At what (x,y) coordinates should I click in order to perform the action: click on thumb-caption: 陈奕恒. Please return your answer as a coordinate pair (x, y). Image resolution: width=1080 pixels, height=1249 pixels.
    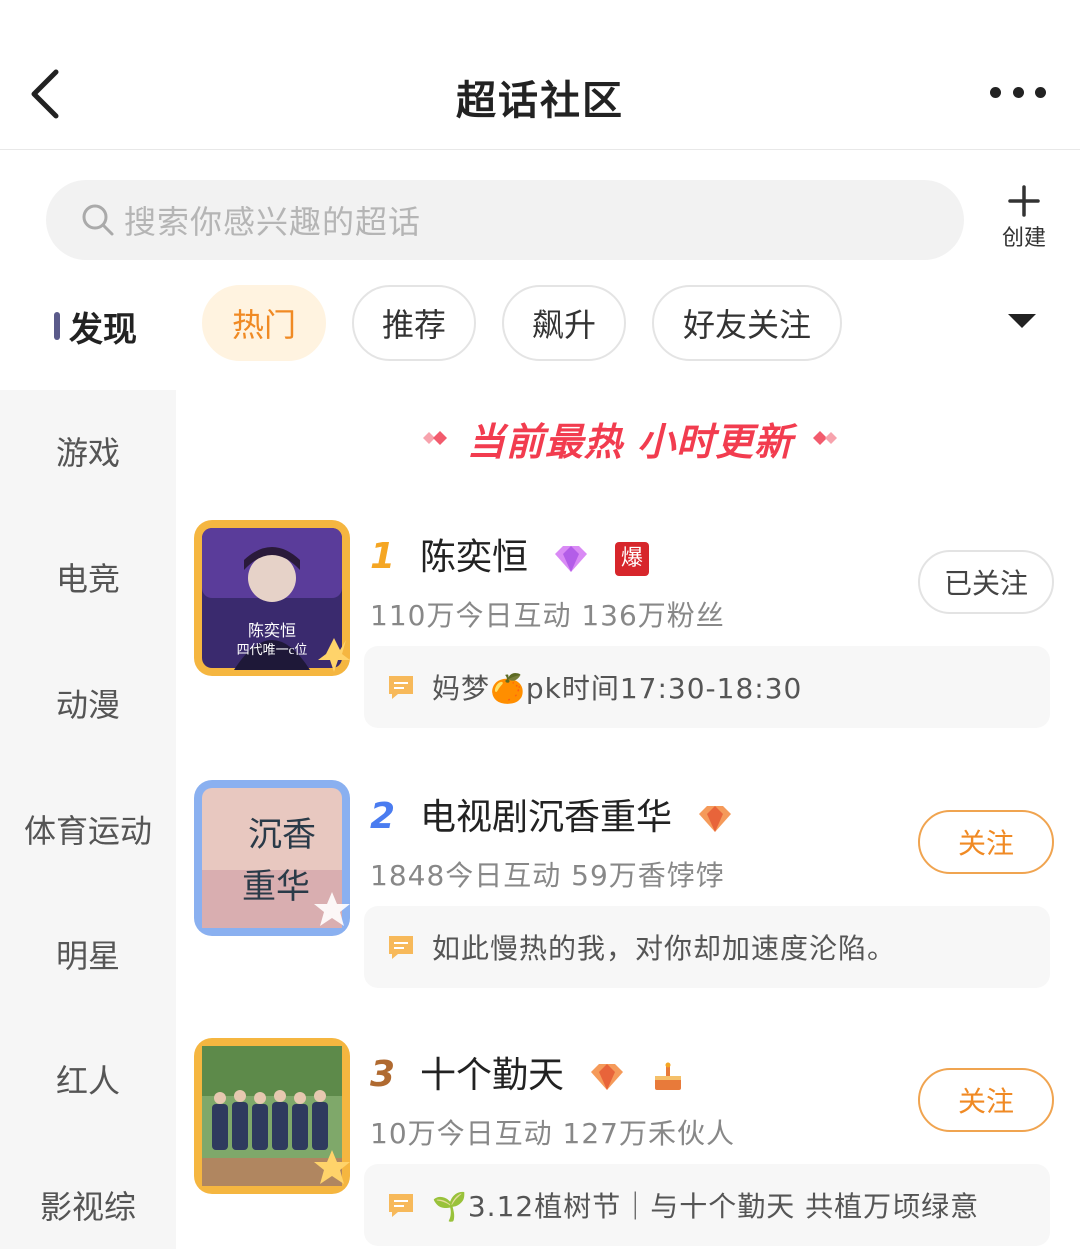
    Looking at the image, I should click on (272, 631).